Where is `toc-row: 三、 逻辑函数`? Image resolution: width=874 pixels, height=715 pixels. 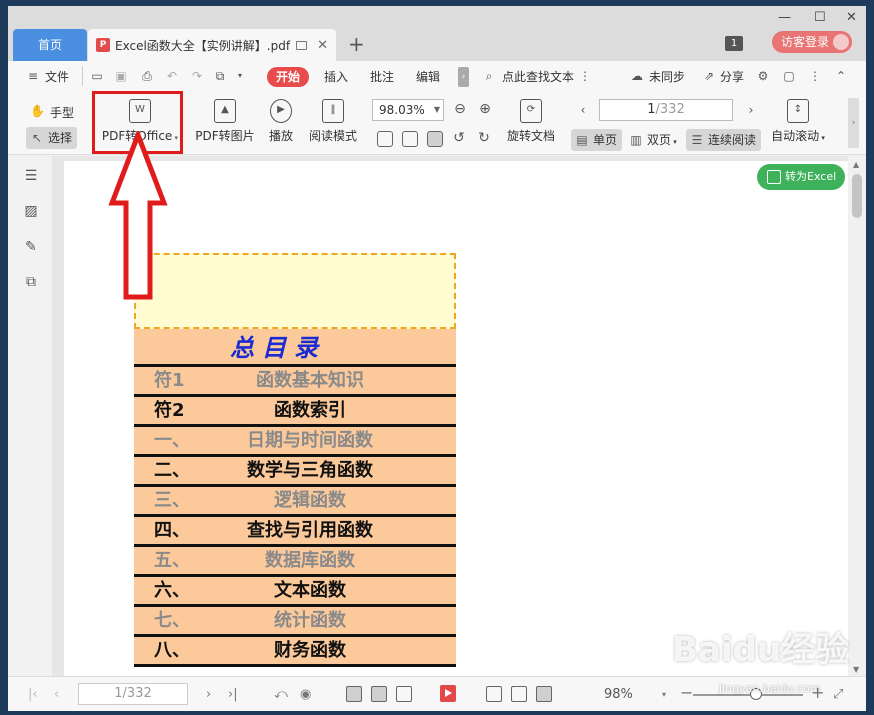 toc-row: 三、 逻辑函数 is located at coordinates (295, 502).